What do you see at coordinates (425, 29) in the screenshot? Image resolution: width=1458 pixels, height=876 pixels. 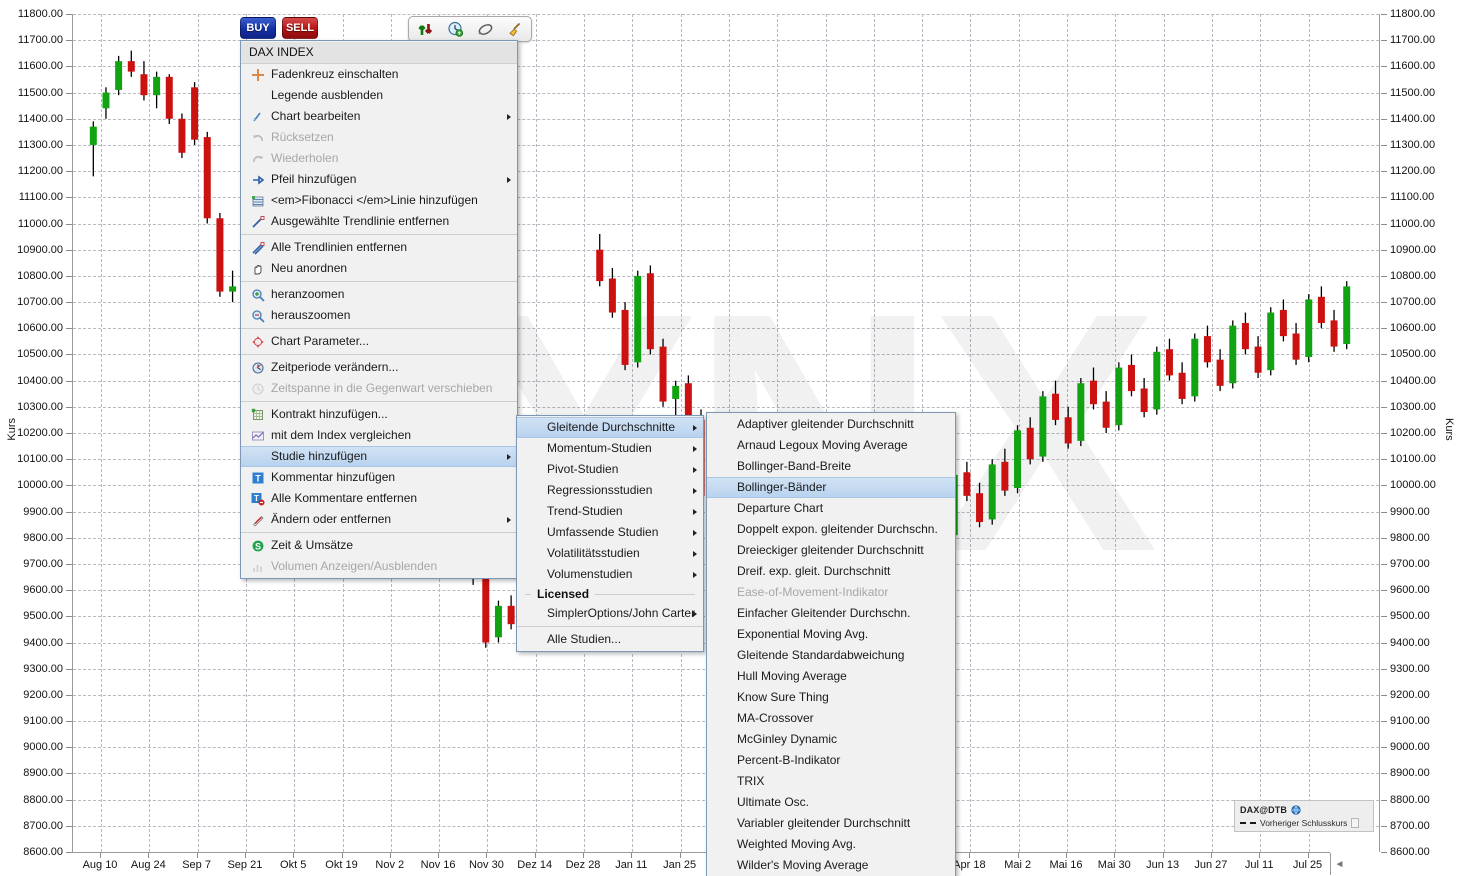 I see `buy-sell-arrows-icon` at bounding box center [425, 29].